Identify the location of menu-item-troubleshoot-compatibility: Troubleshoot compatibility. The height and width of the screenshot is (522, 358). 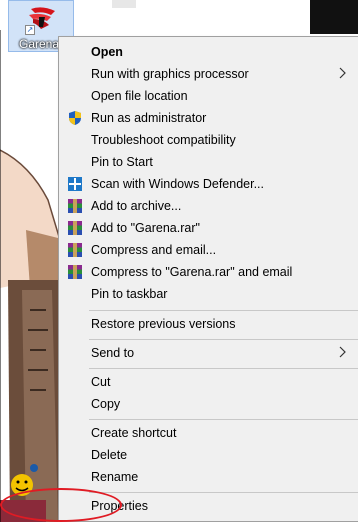
(209, 140).